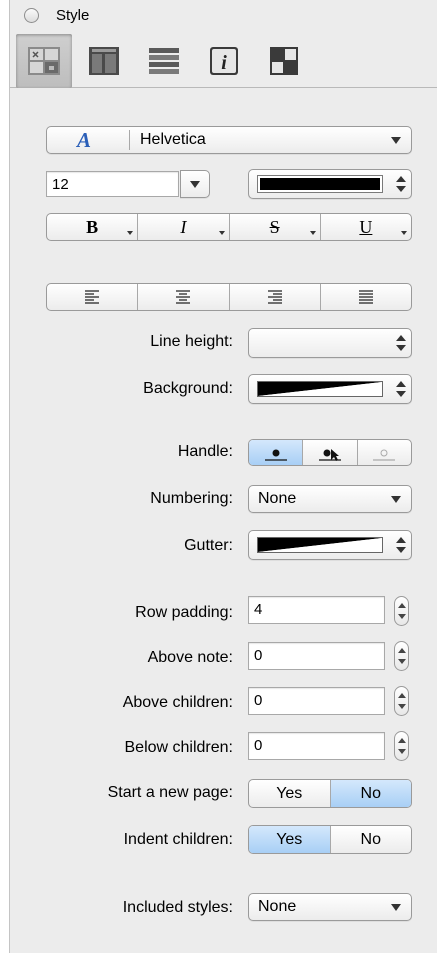 This screenshot has height=953, width=437. I want to click on above-note-label: Above note:, so click(190, 657).